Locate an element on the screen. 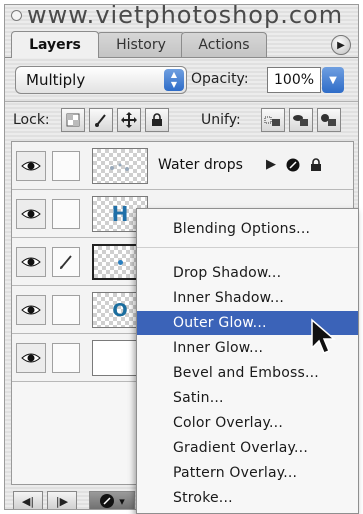 The width and height of the screenshot is (363, 514). step-back-icon: ◀| is located at coordinates (28, 501).